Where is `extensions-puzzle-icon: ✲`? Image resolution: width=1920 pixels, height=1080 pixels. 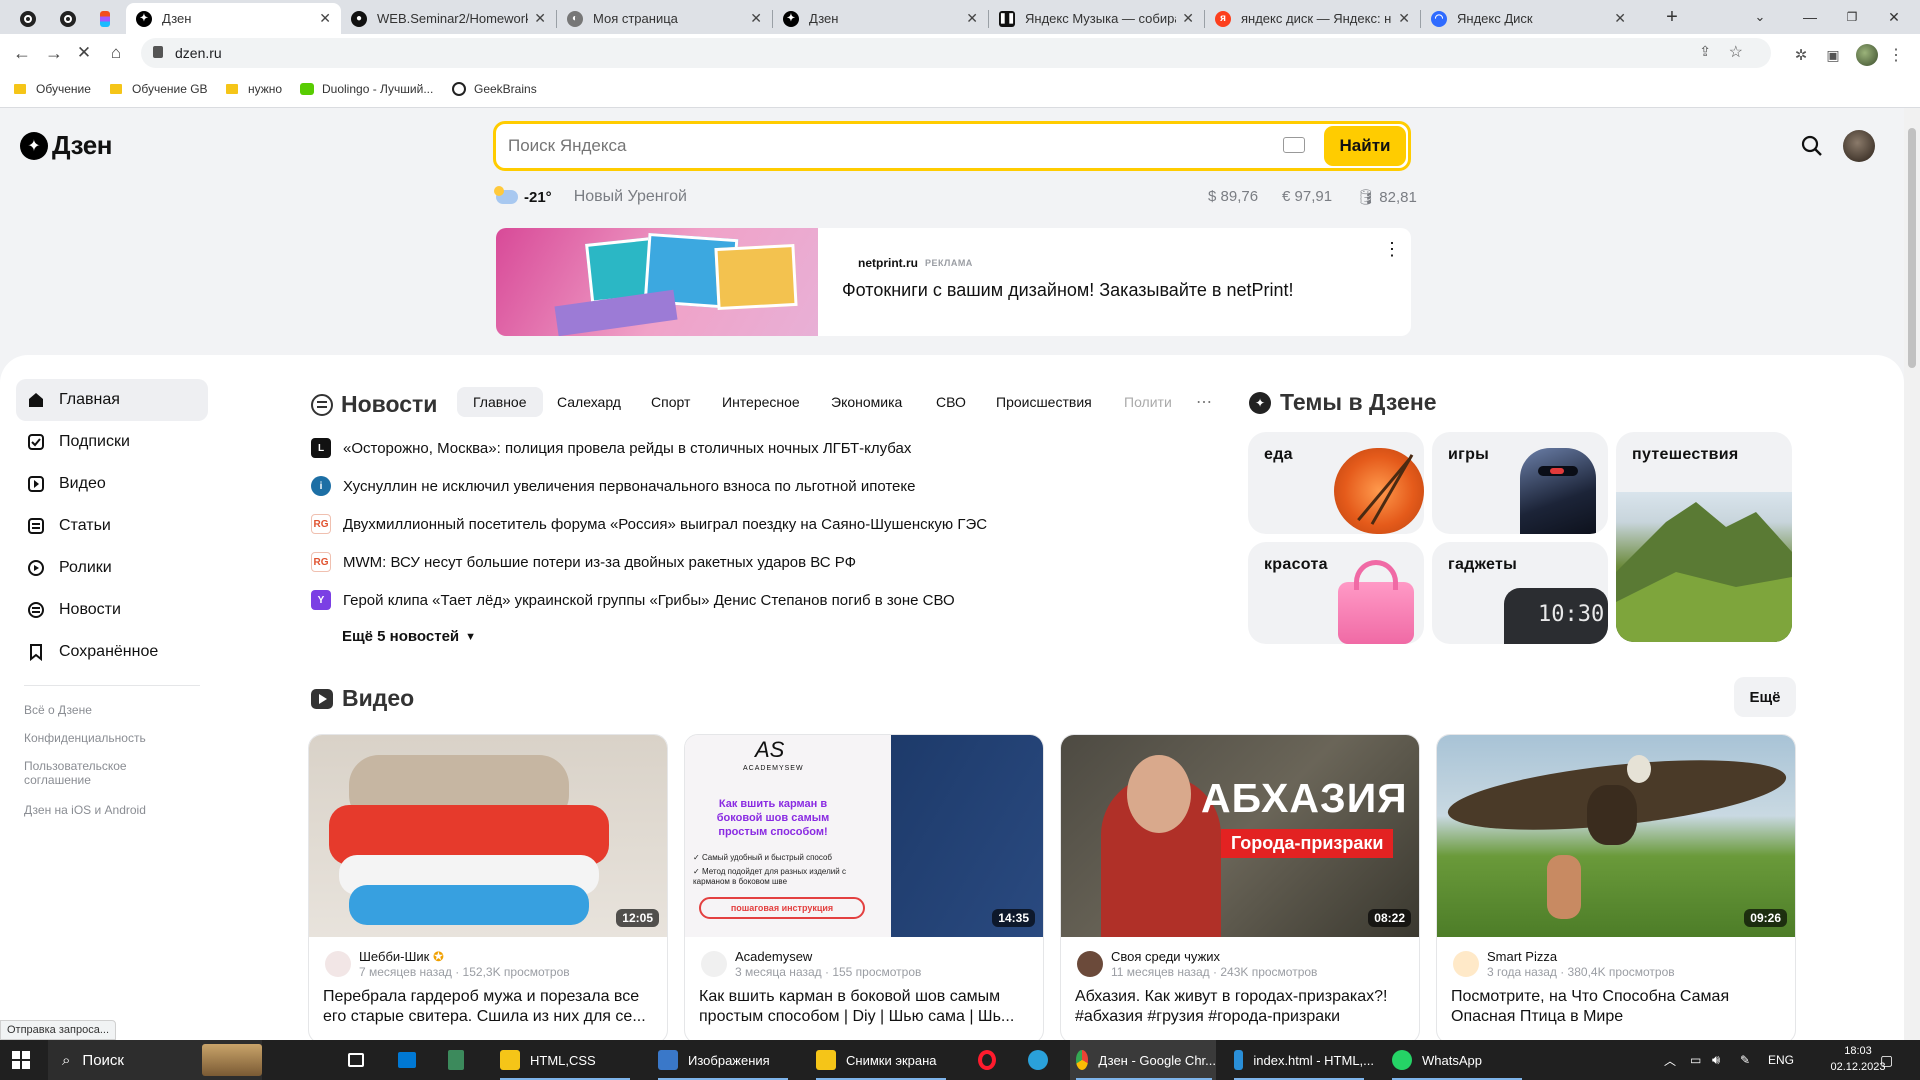
extensions-puzzle-icon: ✲ is located at coordinates (1801, 55).